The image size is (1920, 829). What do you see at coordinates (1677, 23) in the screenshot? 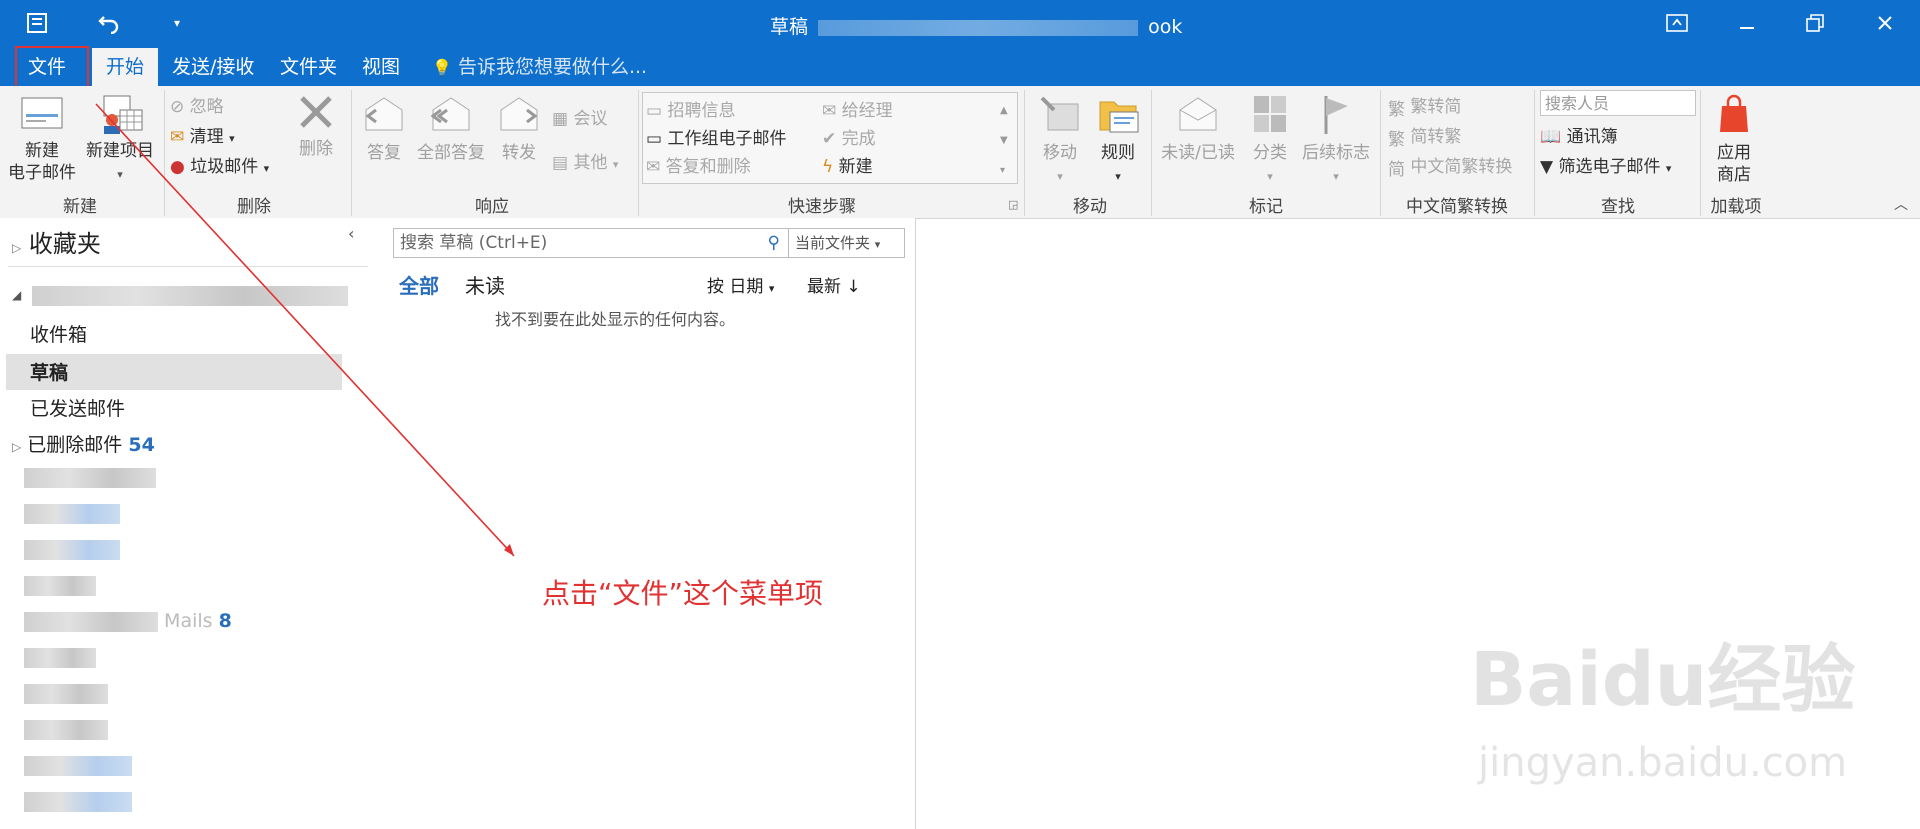
I see `ribbon-display-options-icon` at bounding box center [1677, 23].